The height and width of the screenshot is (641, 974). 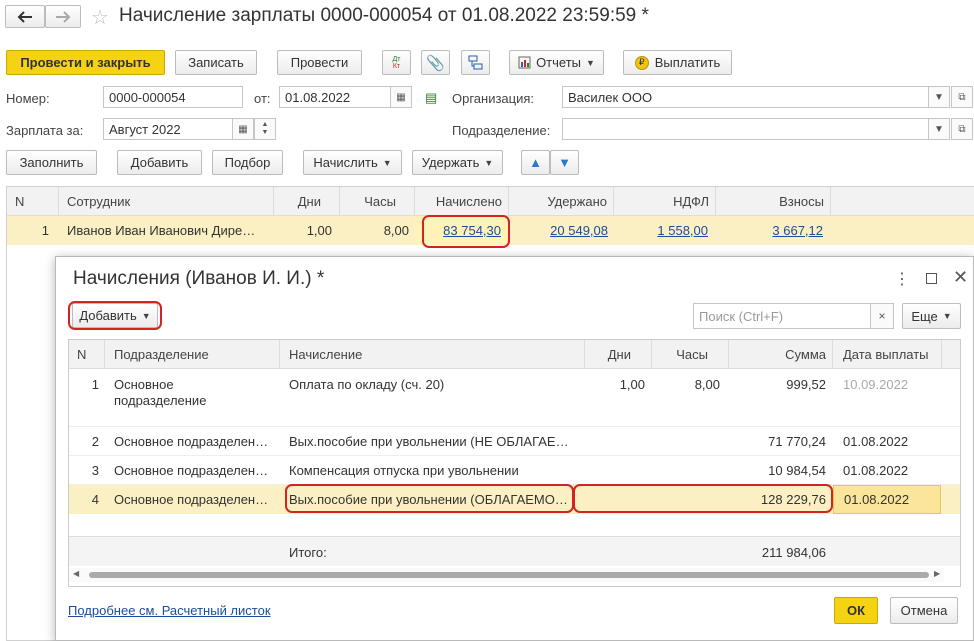 What do you see at coordinates (937, 573) in the screenshot?
I see `scroll-right-icon: ▶` at bounding box center [937, 573].